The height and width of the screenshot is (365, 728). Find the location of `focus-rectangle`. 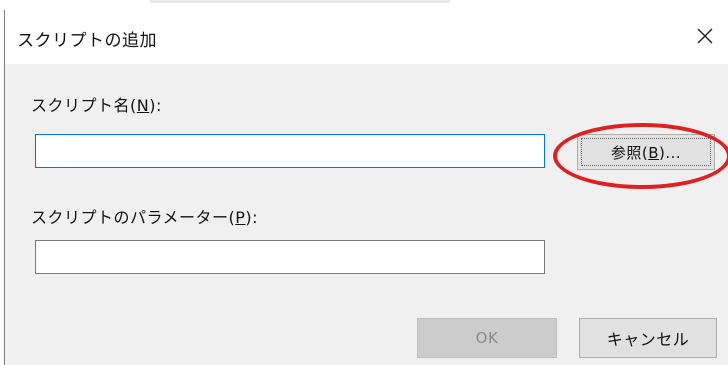

focus-rectangle is located at coordinates (646, 152).